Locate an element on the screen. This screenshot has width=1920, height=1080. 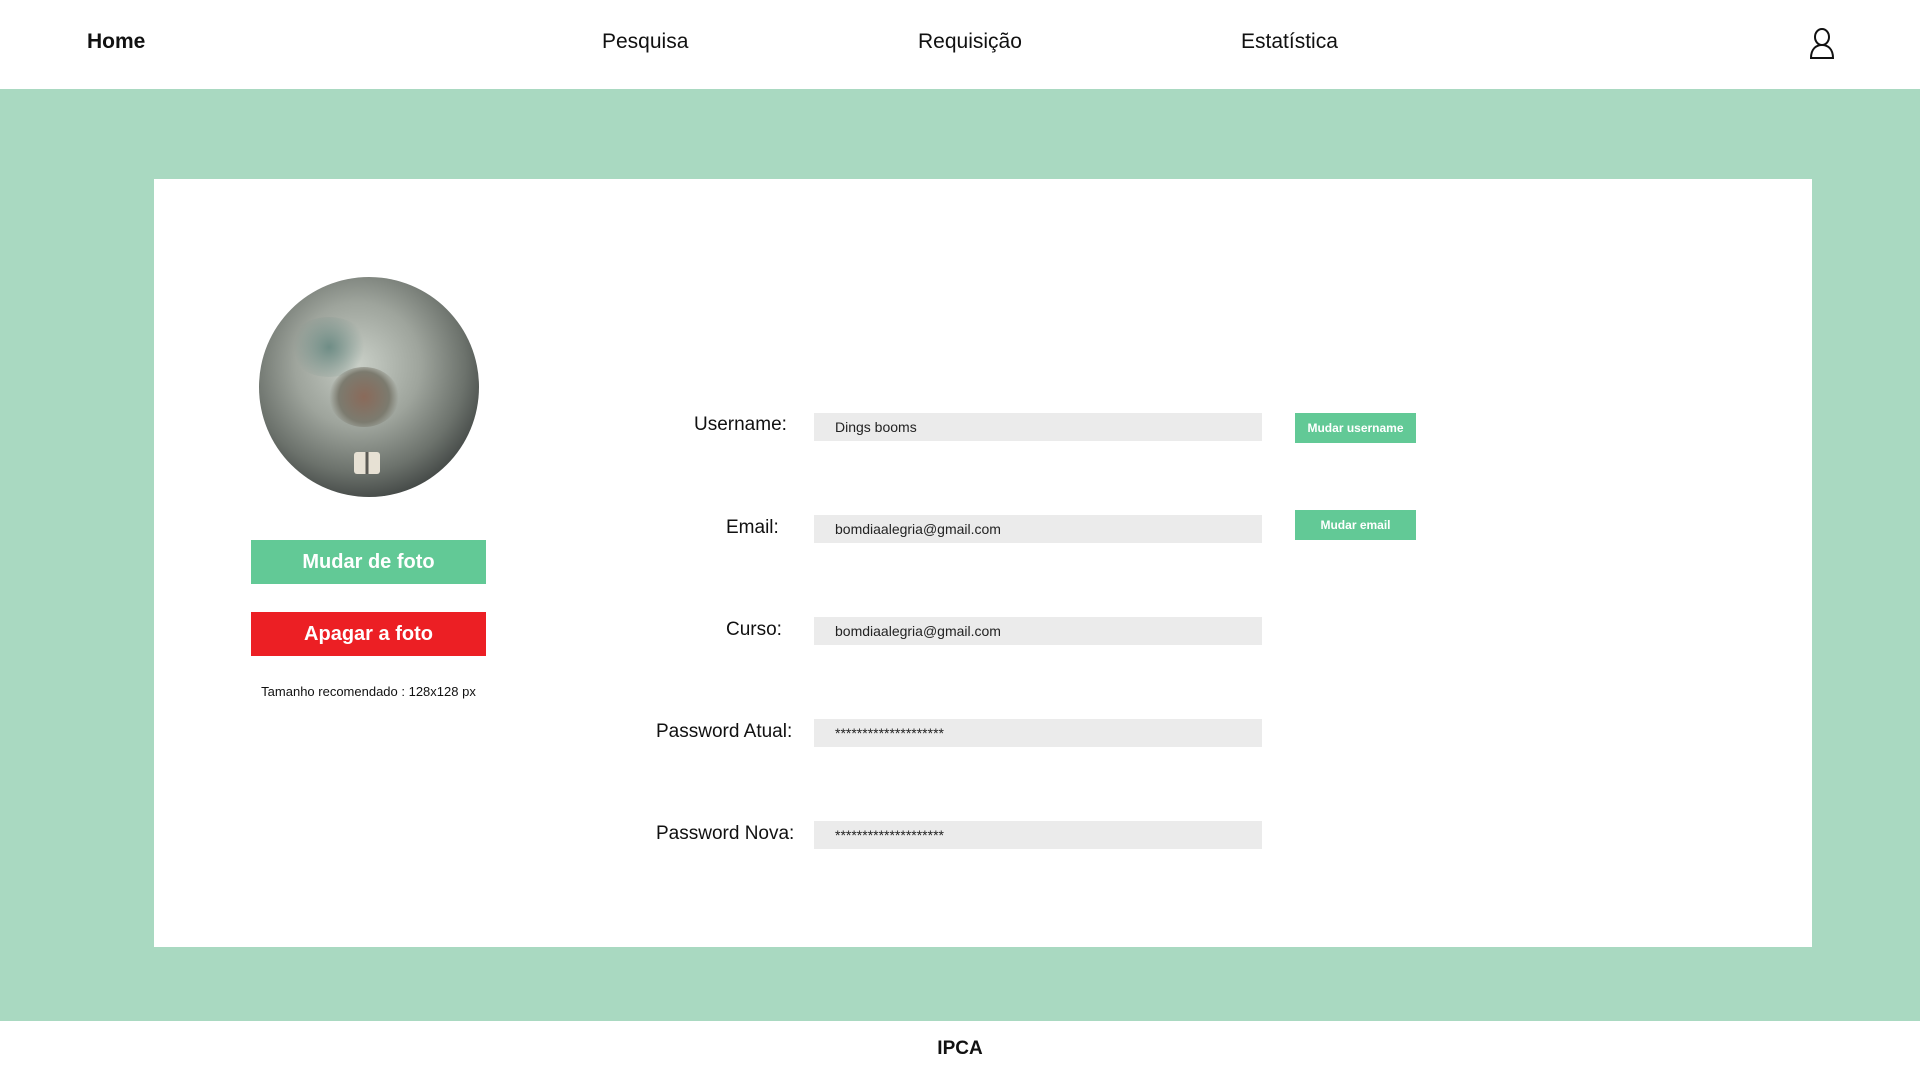
email-field: bomdiaalegria@gmail.com is located at coordinates (1038, 529).